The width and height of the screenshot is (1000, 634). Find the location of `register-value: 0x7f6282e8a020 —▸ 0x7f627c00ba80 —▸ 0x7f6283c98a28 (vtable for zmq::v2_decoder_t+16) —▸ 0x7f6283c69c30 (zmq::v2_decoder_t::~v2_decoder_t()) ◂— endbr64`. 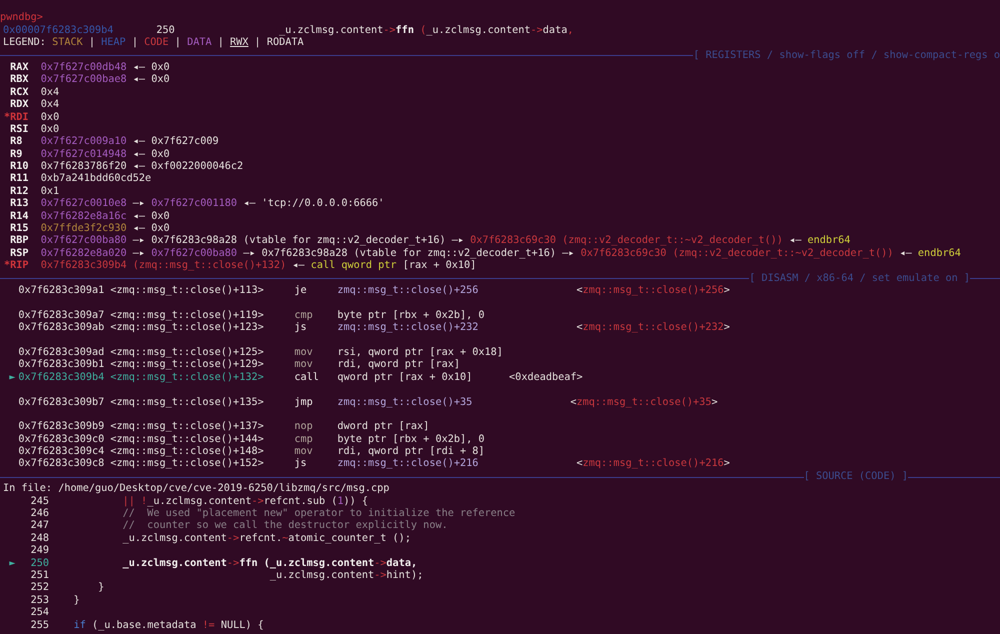

register-value: 0x7f6282e8a020 —▸ 0x7f627c00ba80 —▸ 0x7f6283c98a28 (vtable for zmq::v2_decoder_t+16) —▸ 0x7f6283c69c30 (zmq::v2_decoder_t::~v2_decoder_t()) ◂— endbr64 is located at coordinates (500, 254).